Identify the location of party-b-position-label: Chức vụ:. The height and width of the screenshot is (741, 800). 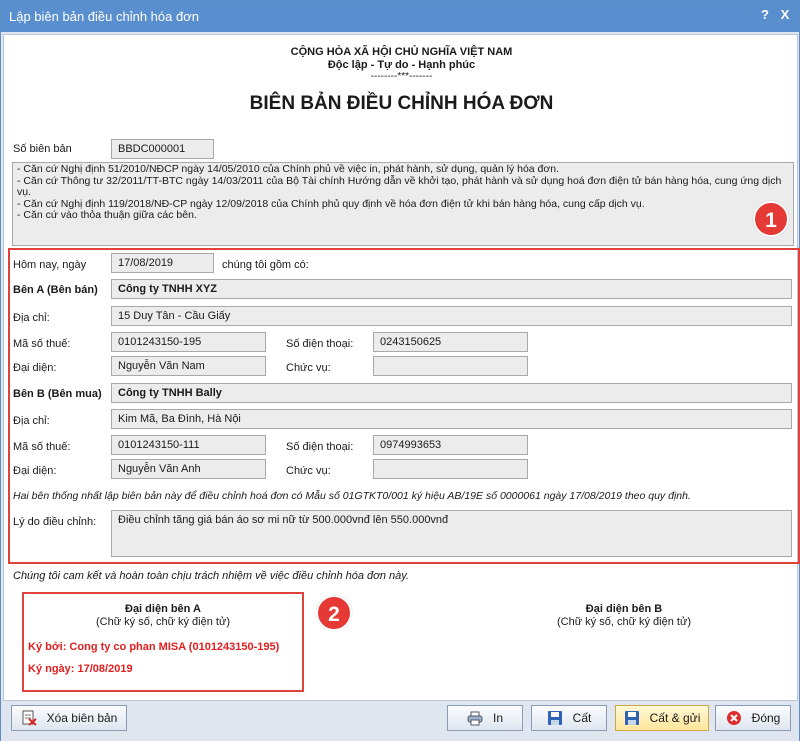
(308, 471).